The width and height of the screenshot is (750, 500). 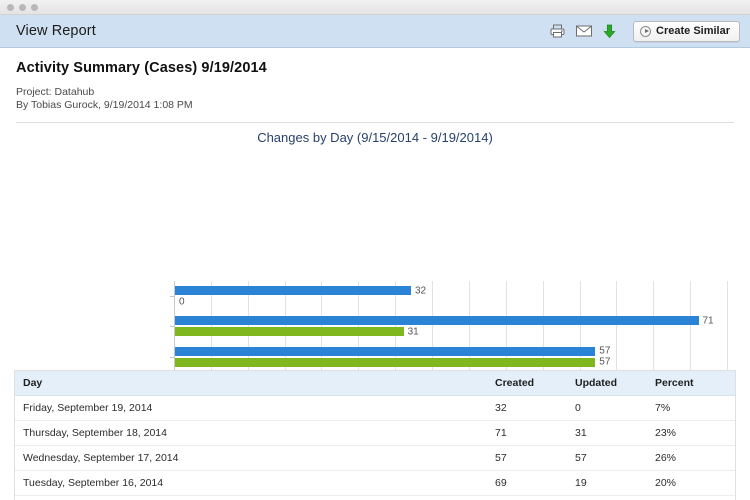 I want to click on bar-value-label: 32, so click(x=420, y=291).